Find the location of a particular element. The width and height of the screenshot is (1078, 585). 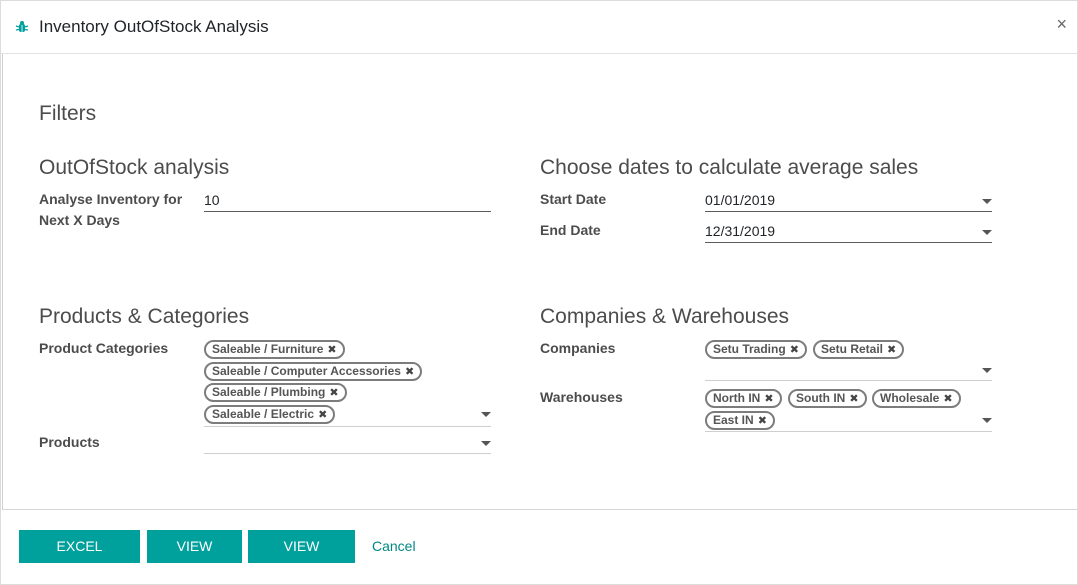

tag-label: Setu Trading is located at coordinates (749, 349).